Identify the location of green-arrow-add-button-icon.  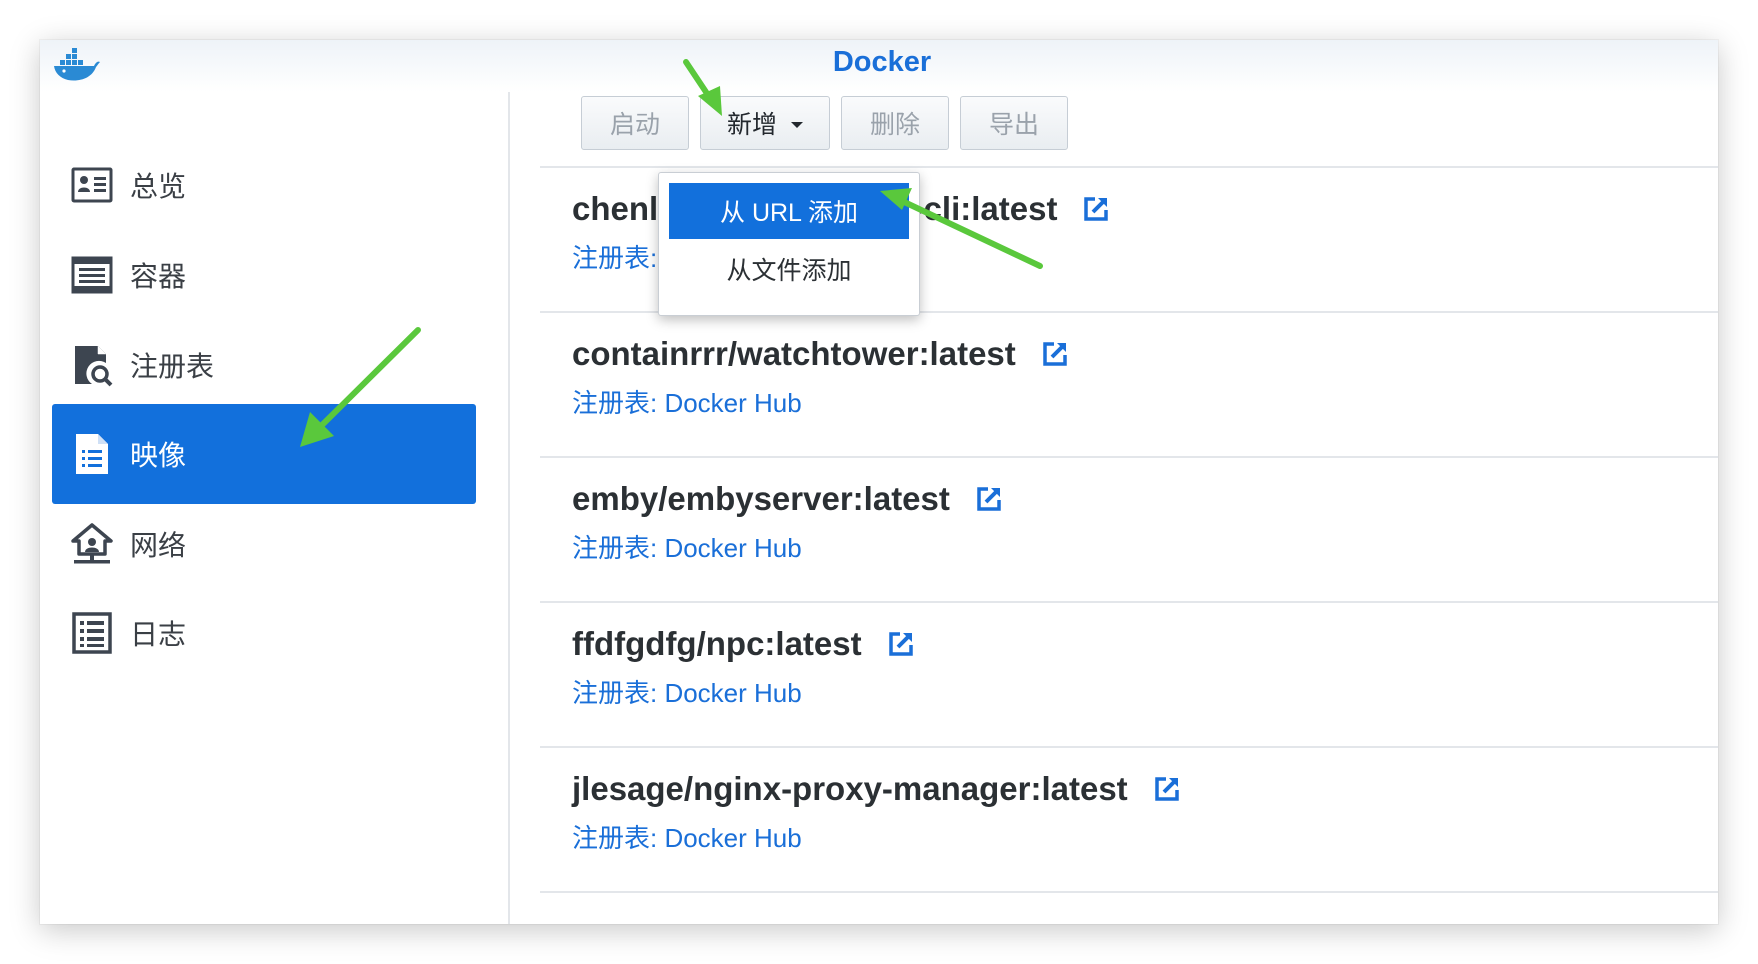
(702, 87).